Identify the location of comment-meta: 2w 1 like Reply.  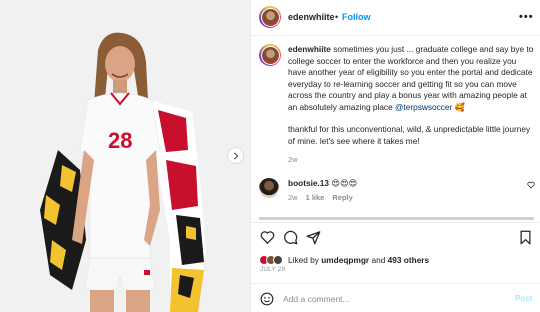
(320, 197).